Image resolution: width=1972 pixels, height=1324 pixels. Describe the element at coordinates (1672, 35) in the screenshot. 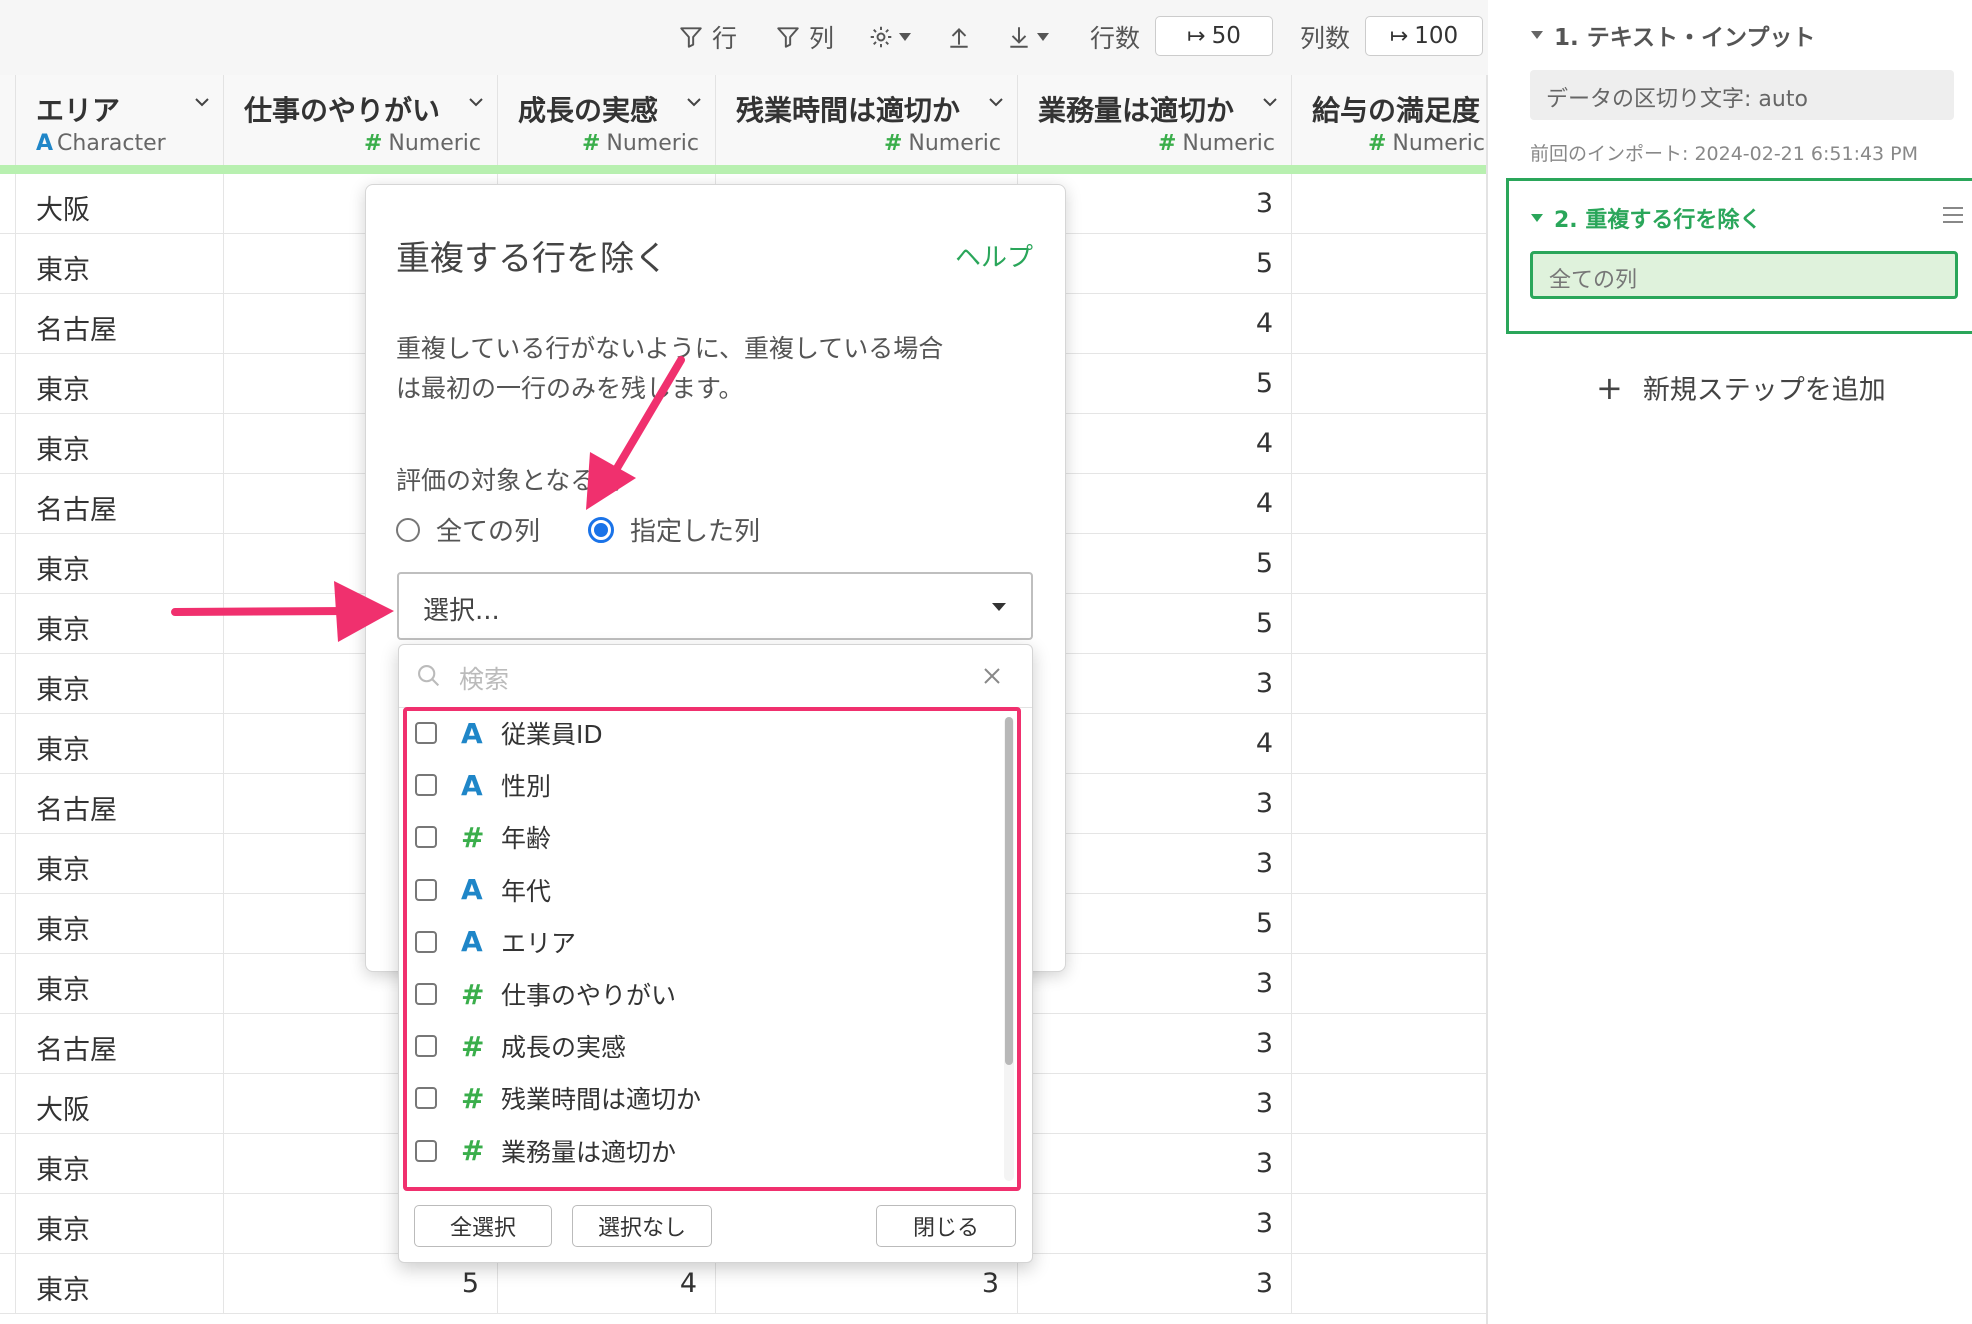

I see `step-1-header: 1. テキスト・インプット` at that location.